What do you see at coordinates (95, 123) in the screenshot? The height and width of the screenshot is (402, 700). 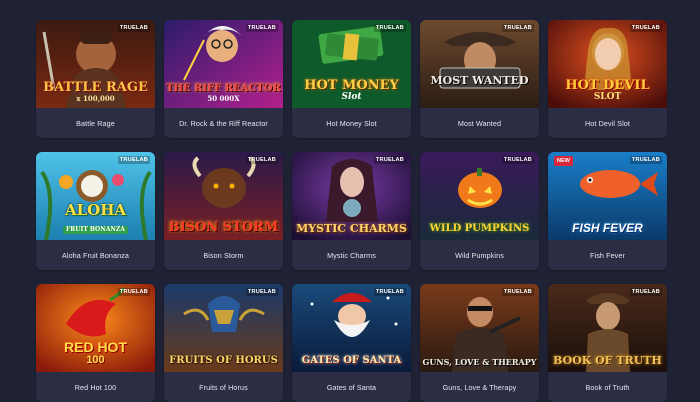 I see `game-title: Battle Rage` at bounding box center [95, 123].